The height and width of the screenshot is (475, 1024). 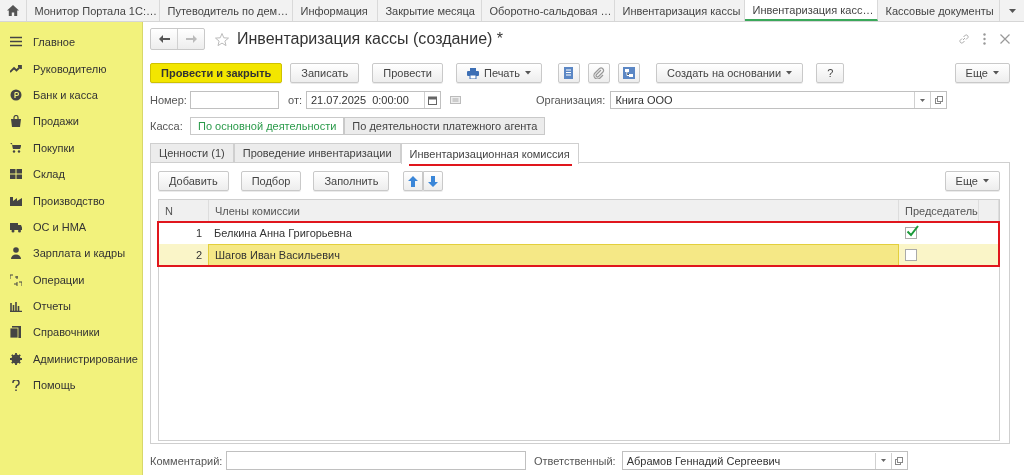 What do you see at coordinates (939, 10) in the screenshot?
I see `tab: Кассовые документы` at bounding box center [939, 10].